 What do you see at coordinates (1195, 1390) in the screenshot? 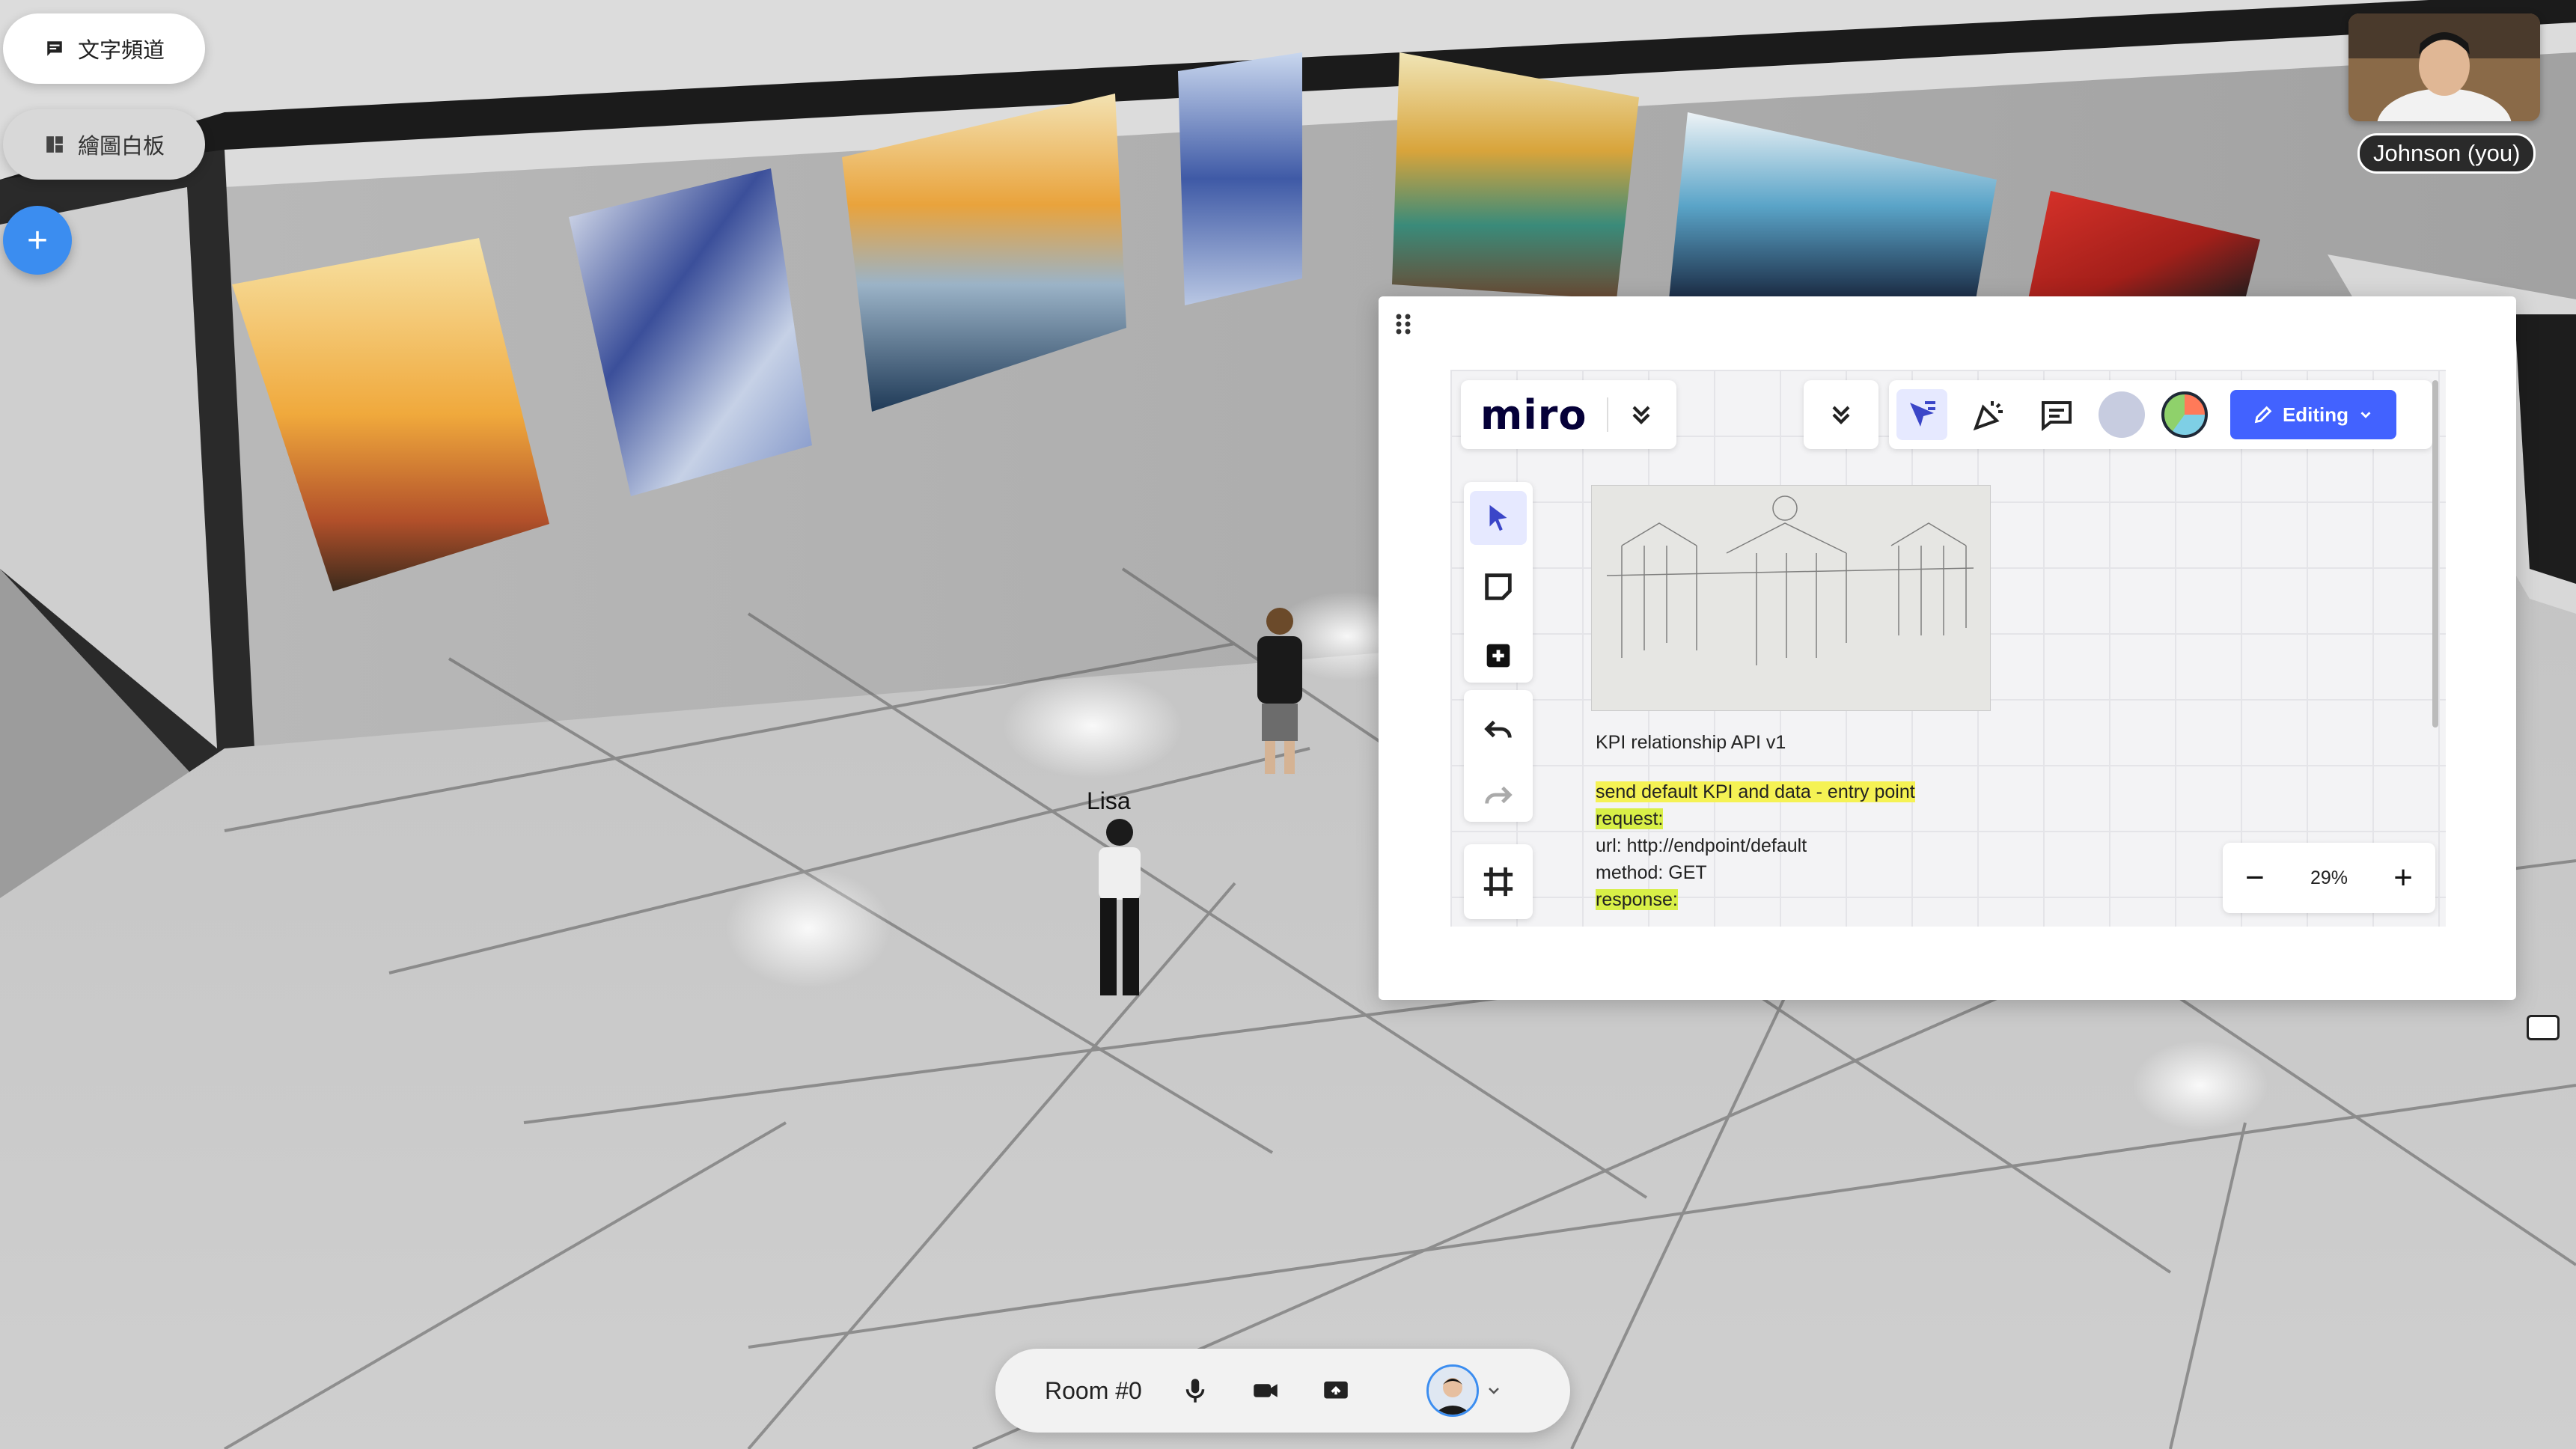
I see `microphone-icon` at bounding box center [1195, 1390].